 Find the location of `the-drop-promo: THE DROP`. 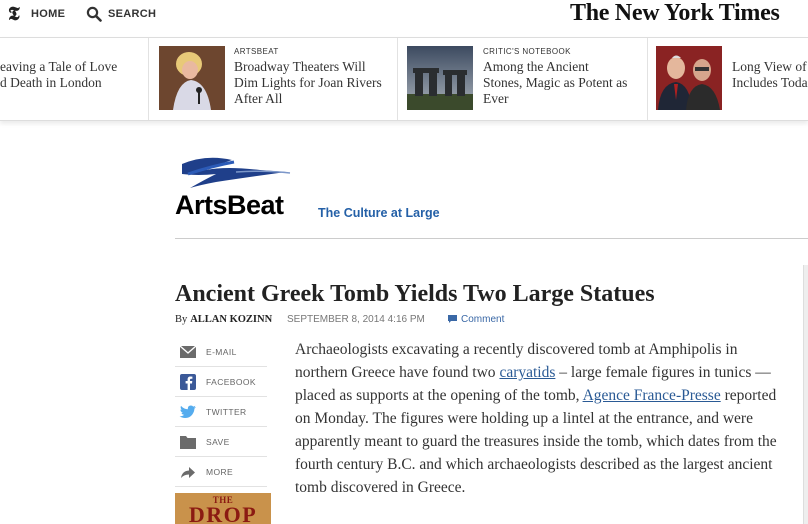

the-drop-promo: THE DROP is located at coordinates (223, 508).